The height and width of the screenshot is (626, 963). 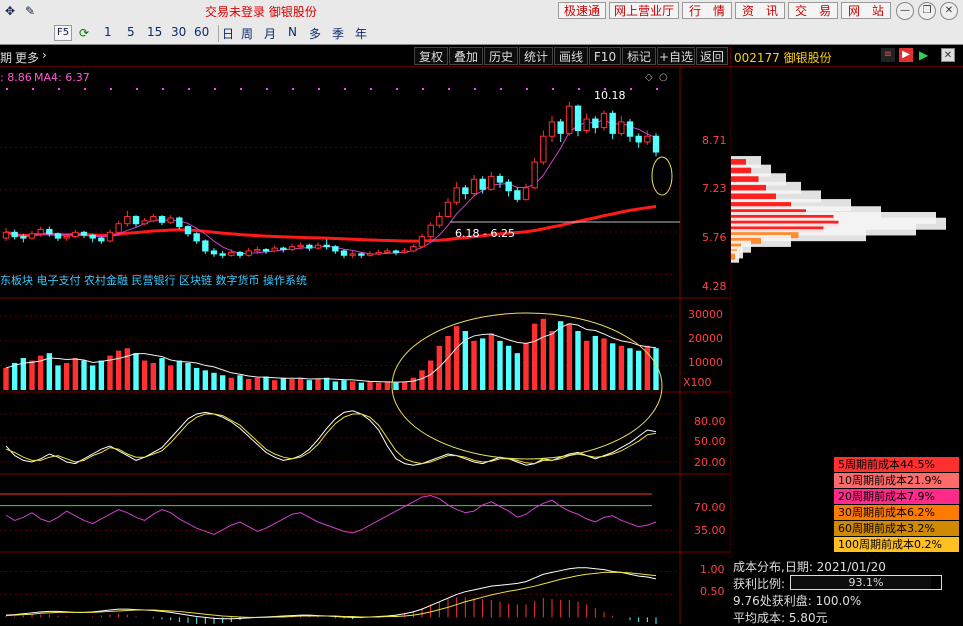 I want to click on minimize-icon: —, so click(x=905, y=11).